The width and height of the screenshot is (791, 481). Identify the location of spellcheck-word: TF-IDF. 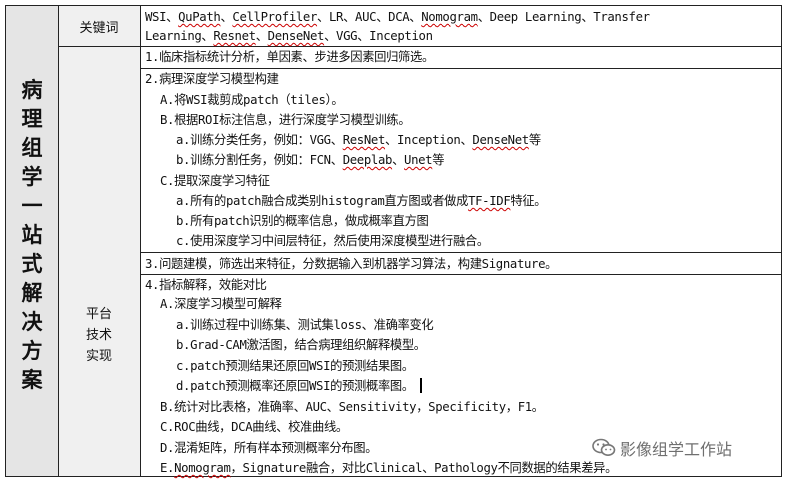
(489, 201).